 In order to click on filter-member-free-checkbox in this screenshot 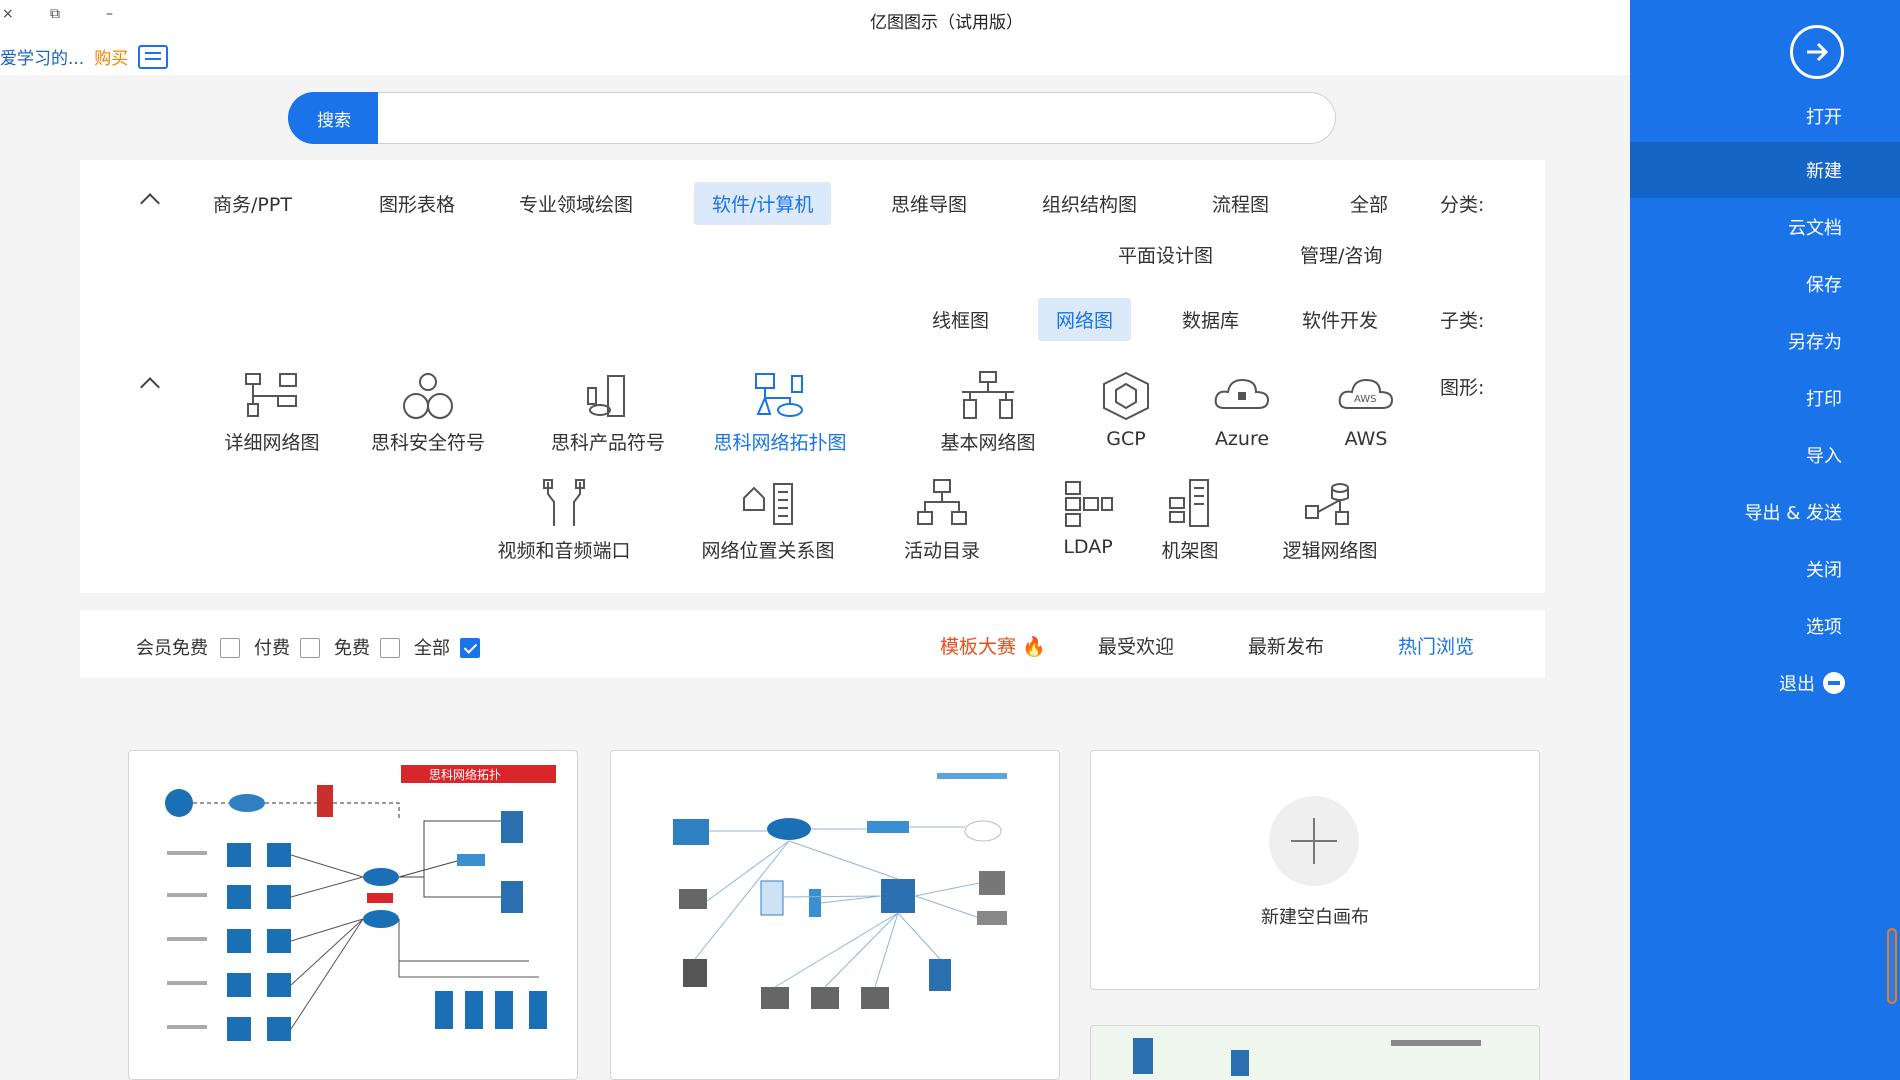, I will do `click(230, 648)`.